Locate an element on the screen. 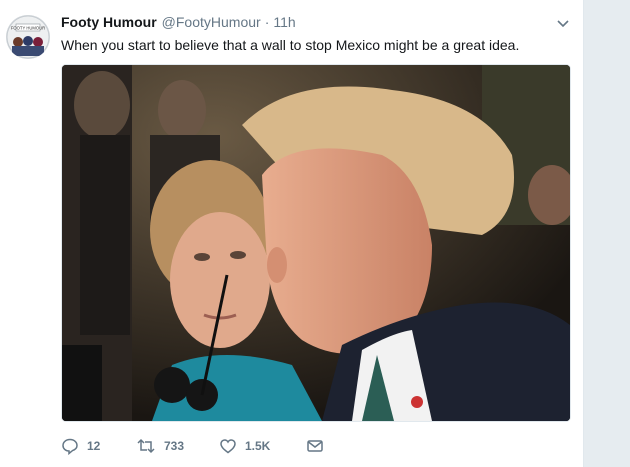 The height and width of the screenshot is (467, 630). author-handle: @FootyHumour is located at coordinates (211, 22).